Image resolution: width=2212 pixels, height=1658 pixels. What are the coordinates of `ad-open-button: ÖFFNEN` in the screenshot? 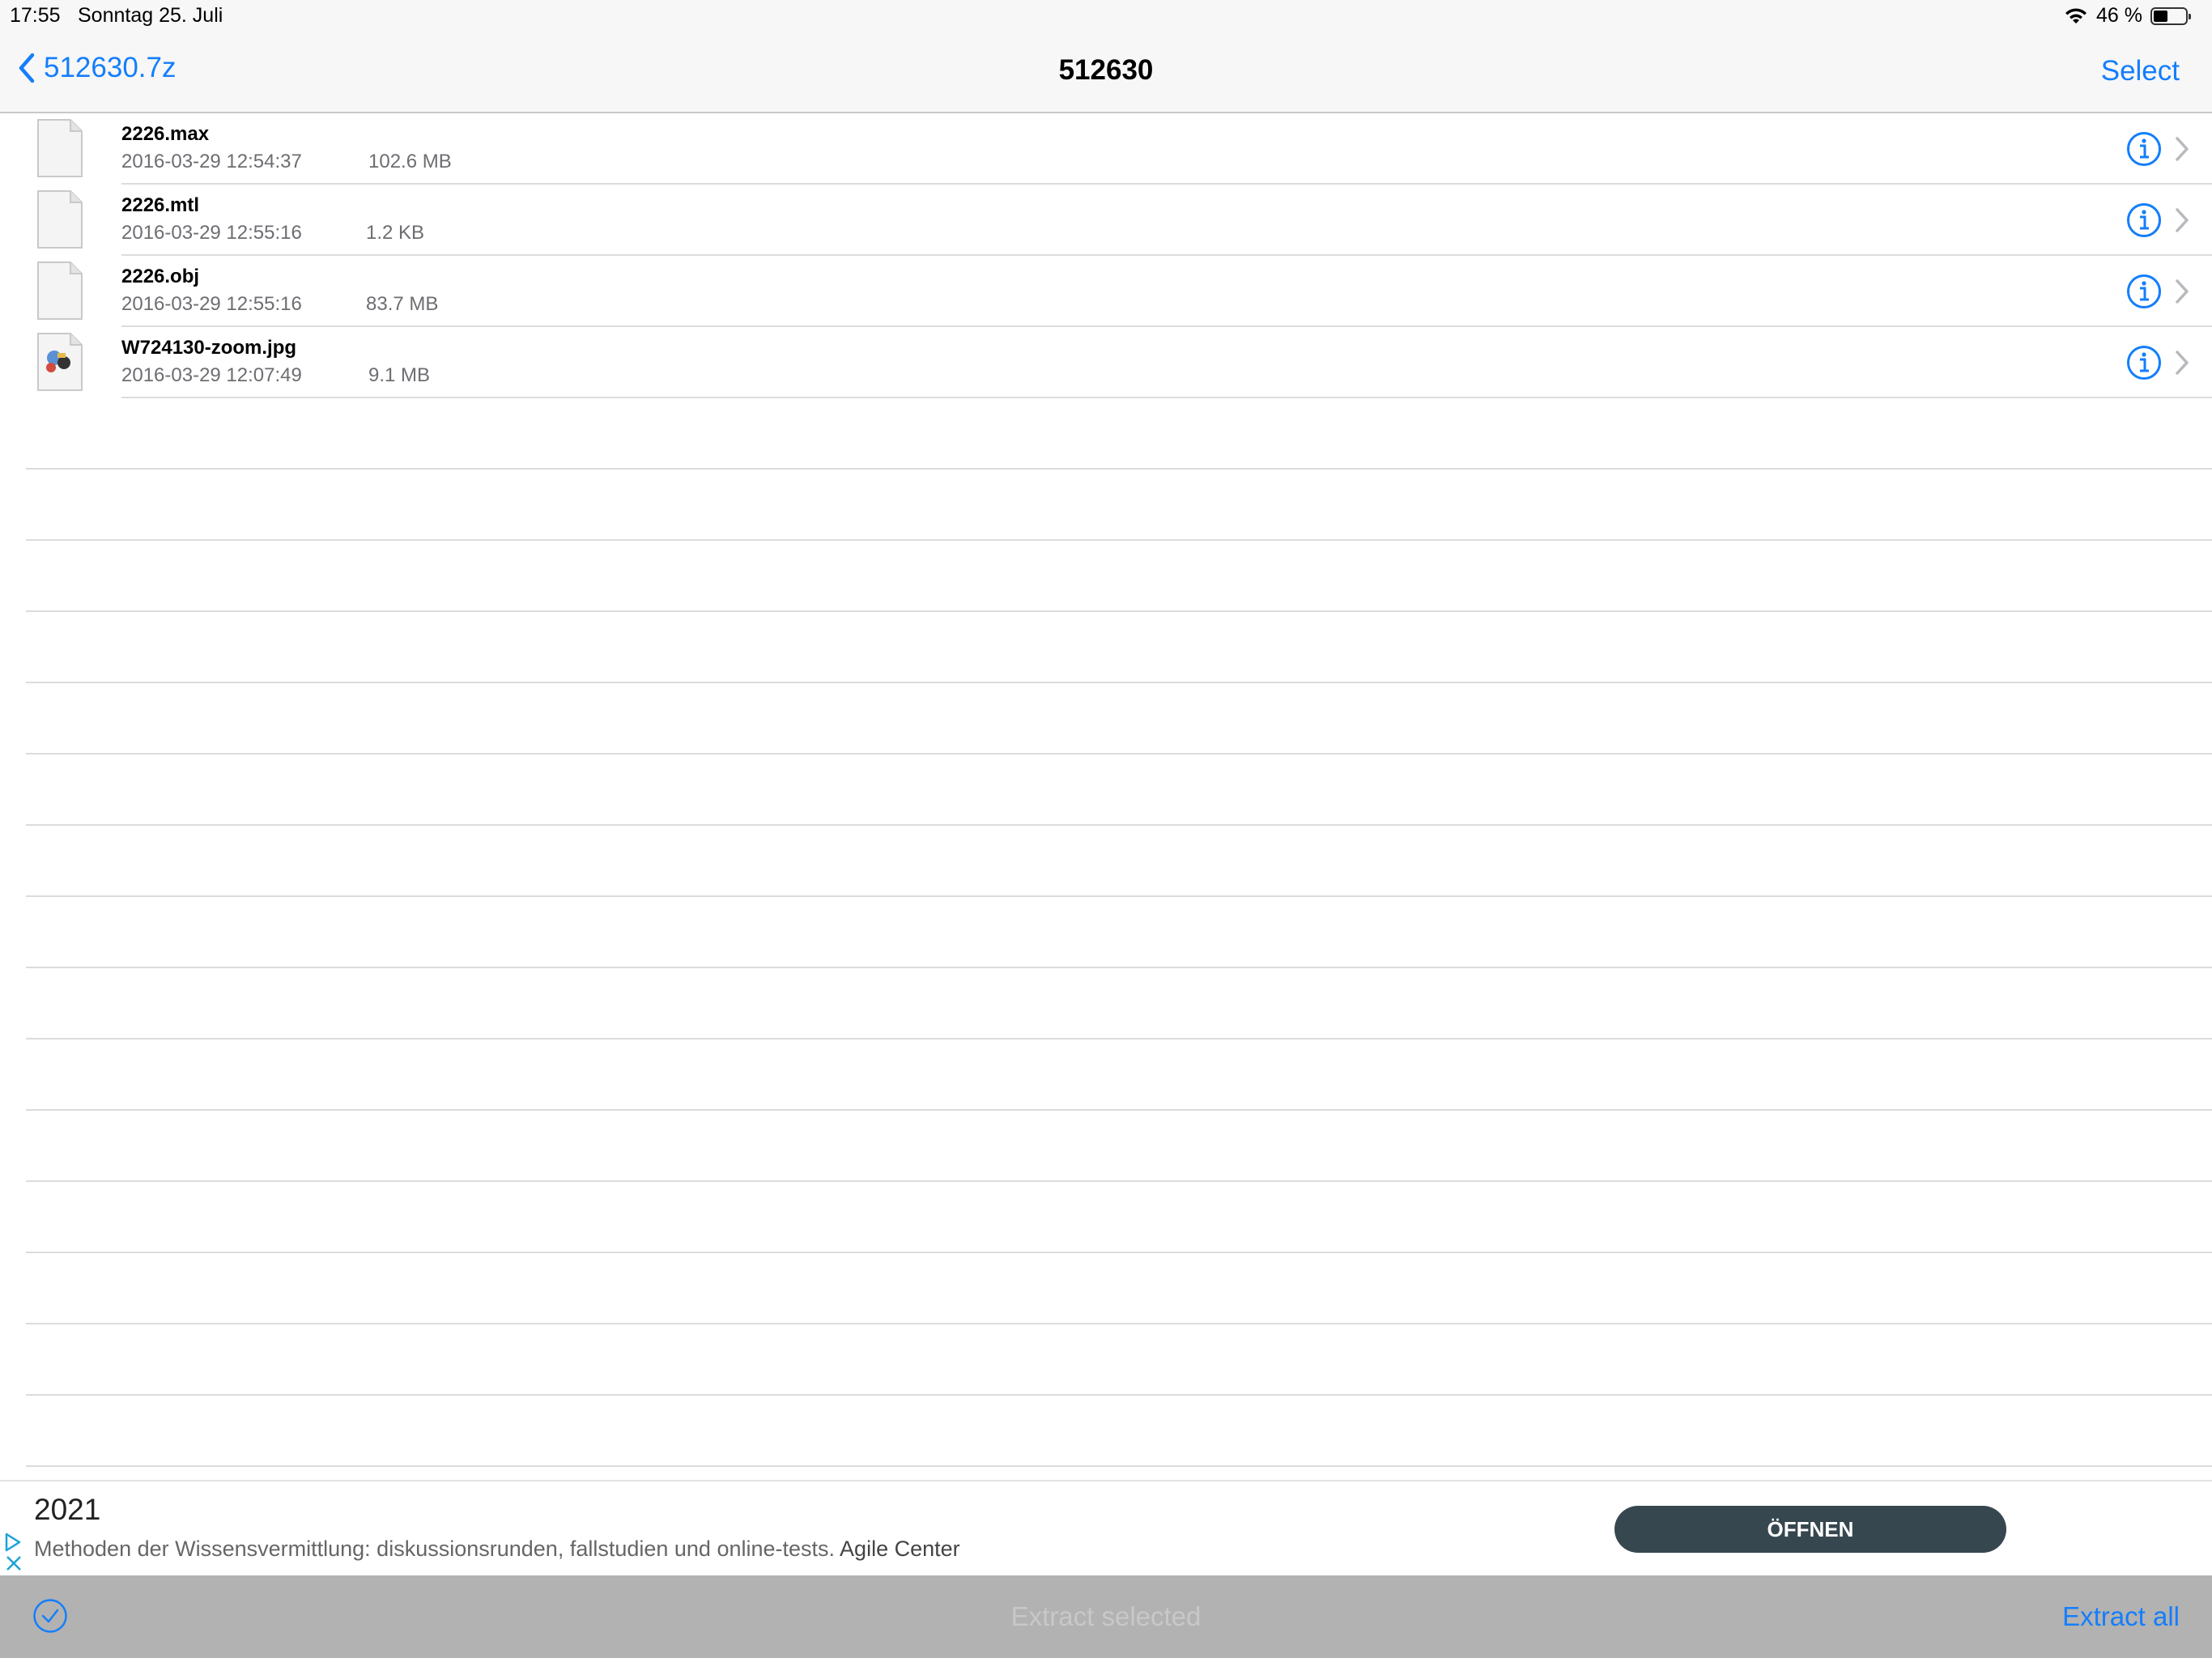 It's located at (1810, 1529).